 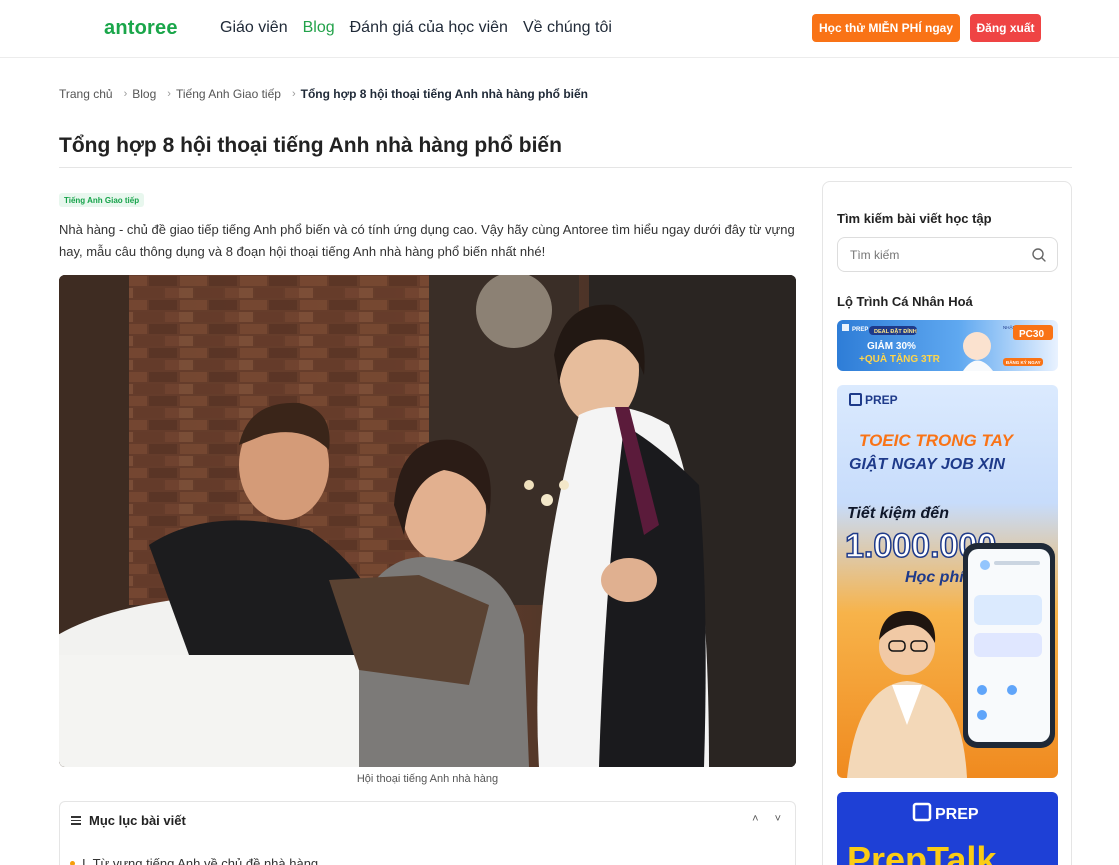 What do you see at coordinates (1005, 28) in the screenshot?
I see `logout-button: Đăng xuất` at bounding box center [1005, 28].